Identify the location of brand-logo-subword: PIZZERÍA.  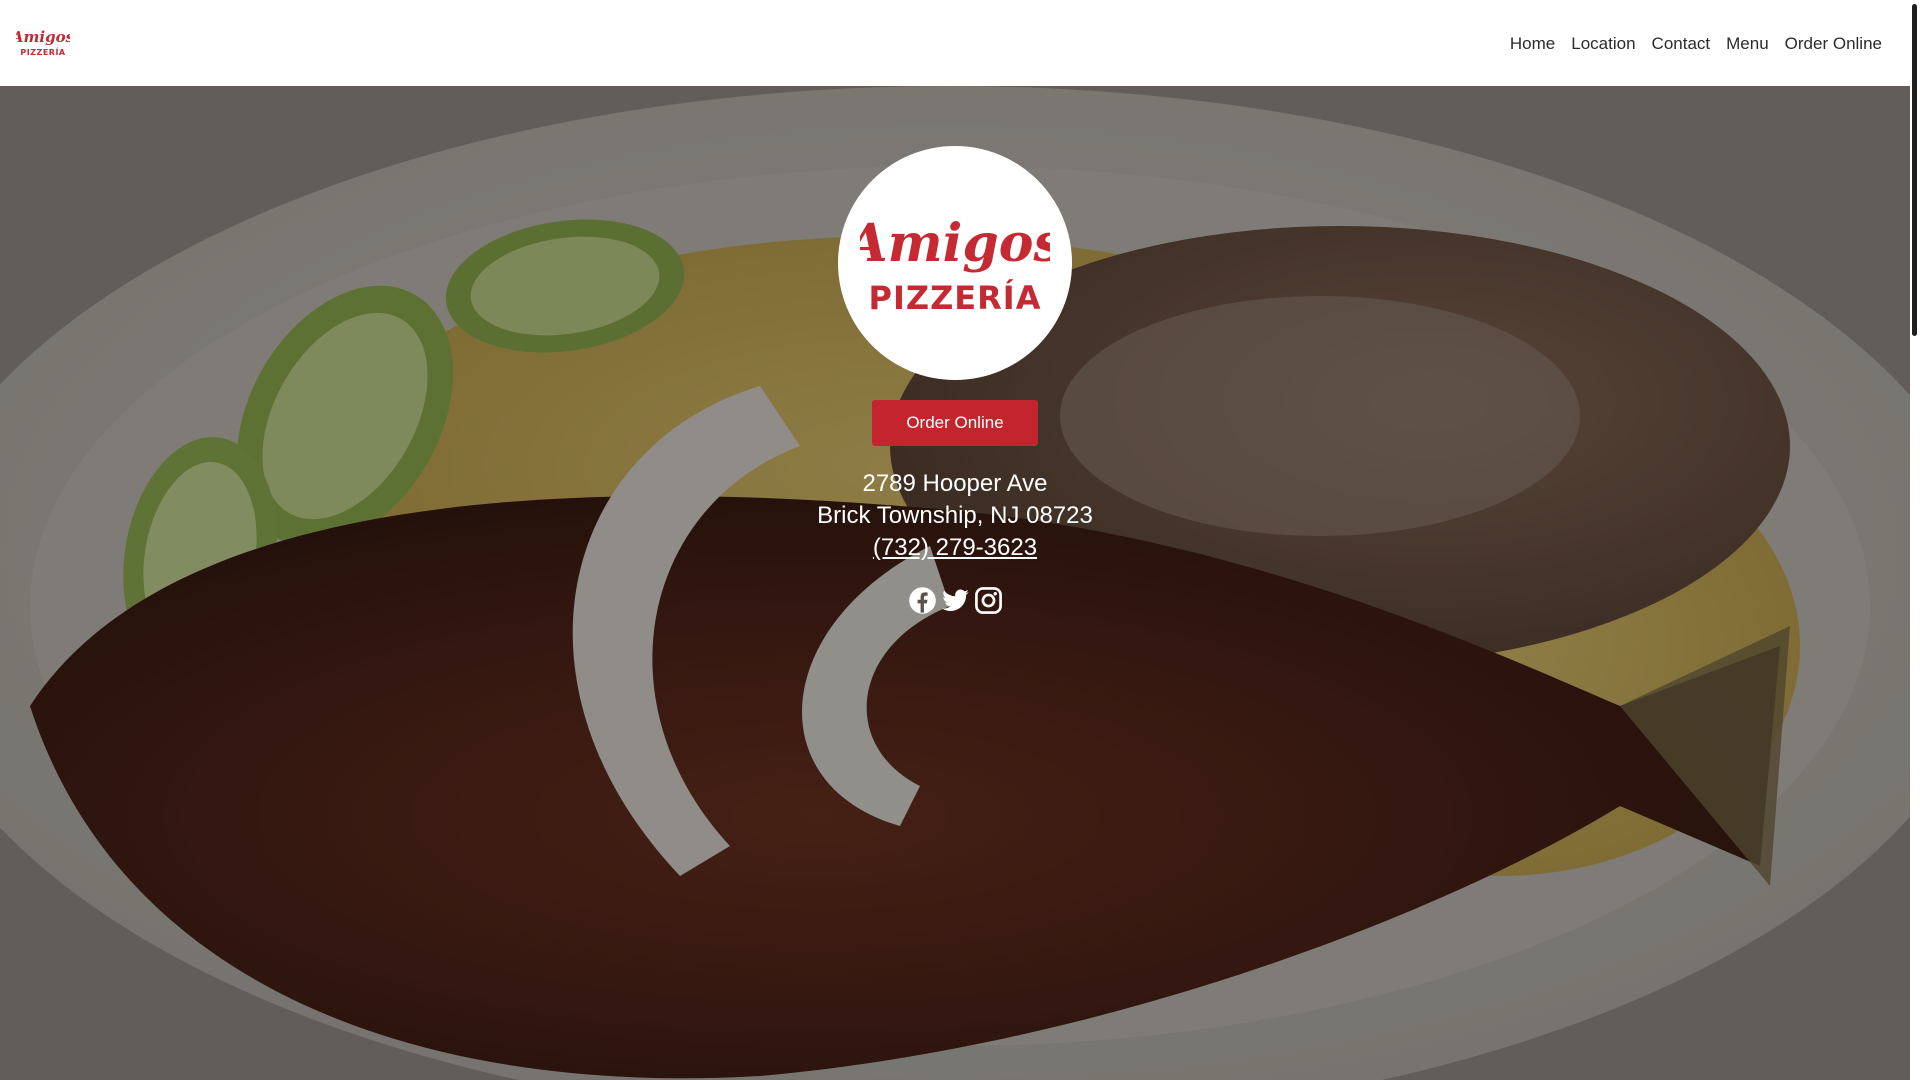
(955, 298).